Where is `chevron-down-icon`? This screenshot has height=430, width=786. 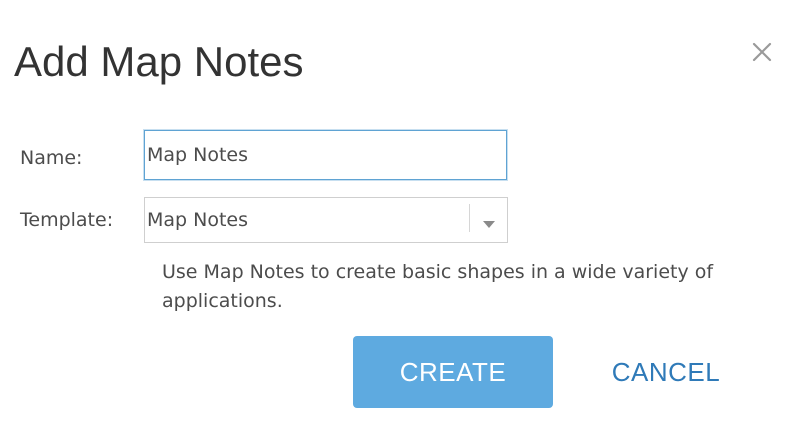
chevron-down-icon is located at coordinates (489, 221).